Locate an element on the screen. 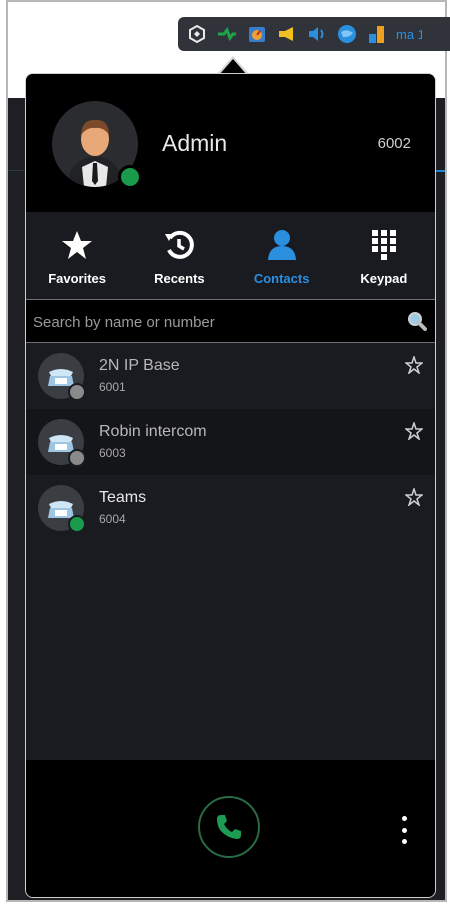 This screenshot has height=906, width=450. keypad-icon is located at coordinates (384, 245).